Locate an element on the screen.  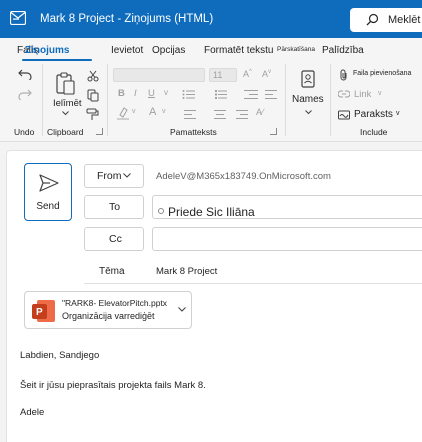
cc-button: Cc is located at coordinates (114, 239).